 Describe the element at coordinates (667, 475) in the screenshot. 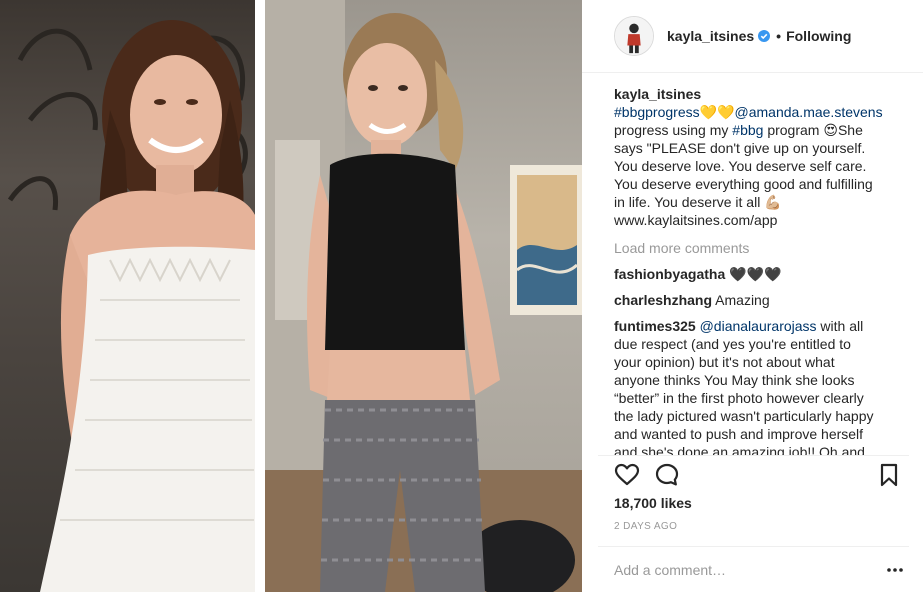

I see `comment-icon` at that location.